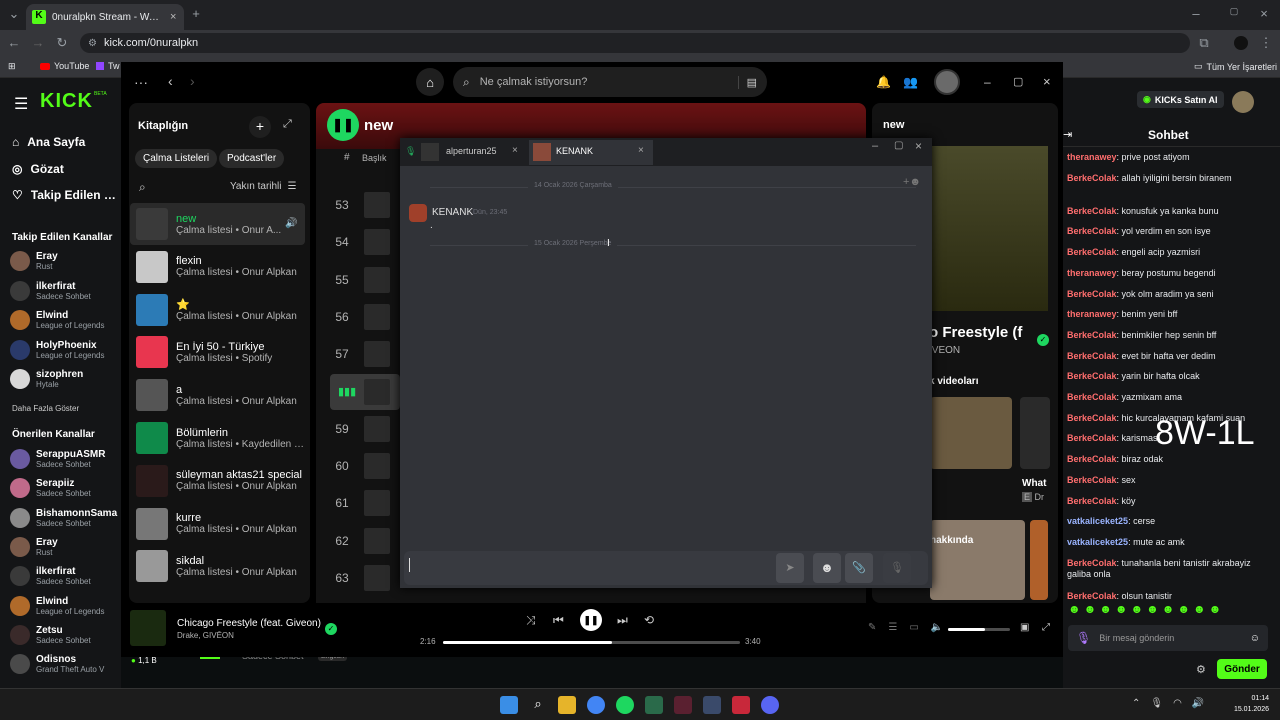  I want to click on miniplayer-icon: ▣, so click(1024, 627).